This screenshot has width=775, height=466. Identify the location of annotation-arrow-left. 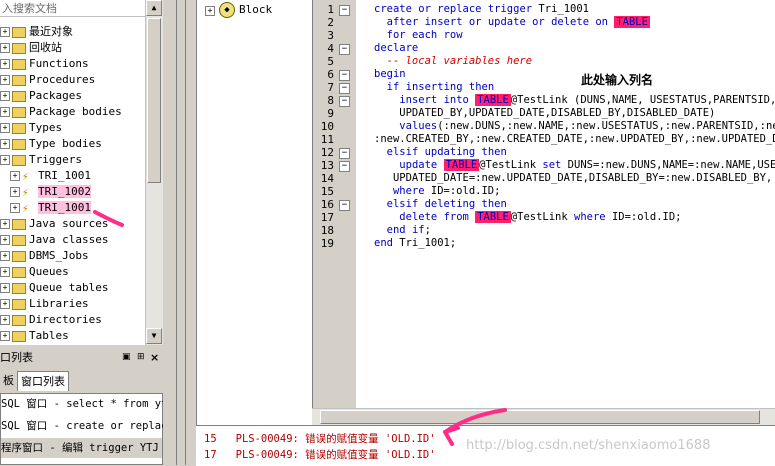
(108, 218).